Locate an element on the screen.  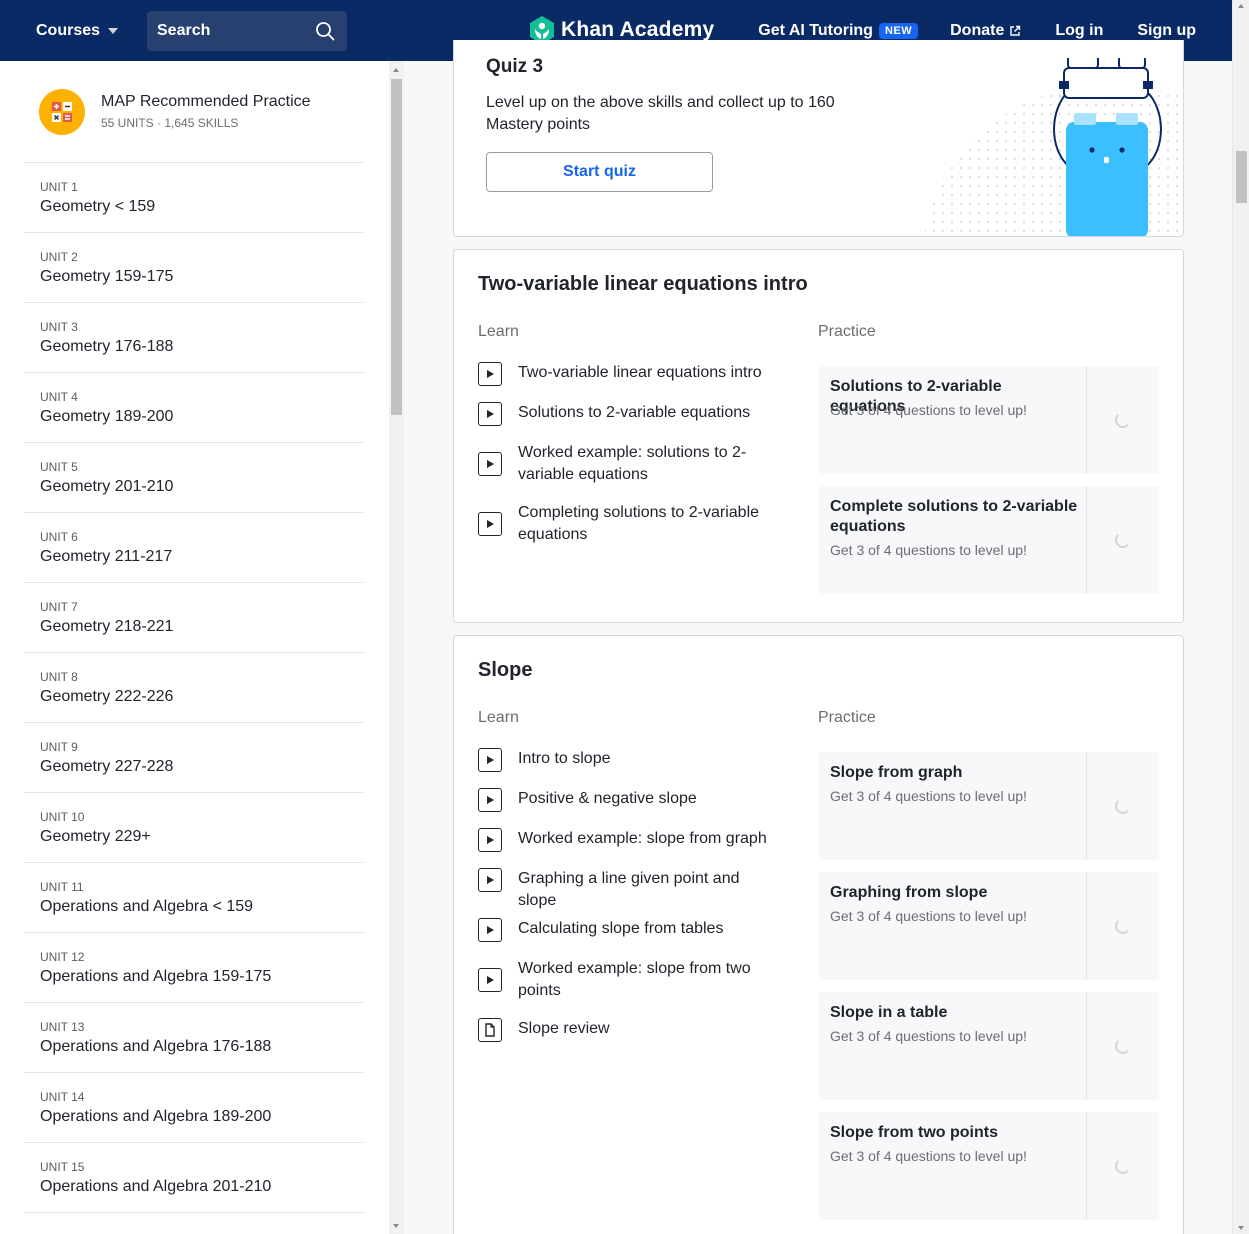
unit-name: Geometry 176-188 is located at coordinates (107, 346).